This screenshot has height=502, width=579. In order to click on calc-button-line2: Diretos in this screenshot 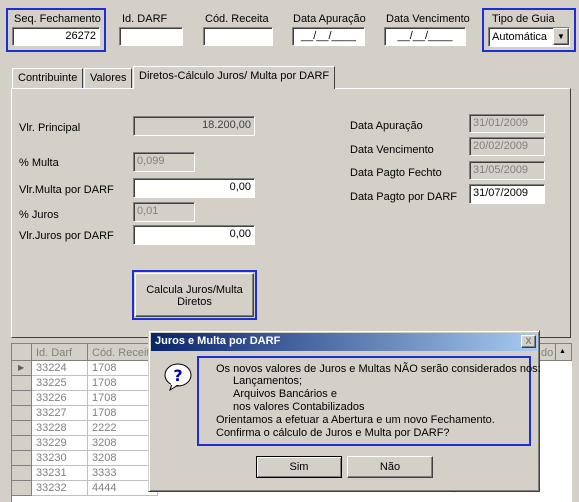, I will do `click(194, 302)`.